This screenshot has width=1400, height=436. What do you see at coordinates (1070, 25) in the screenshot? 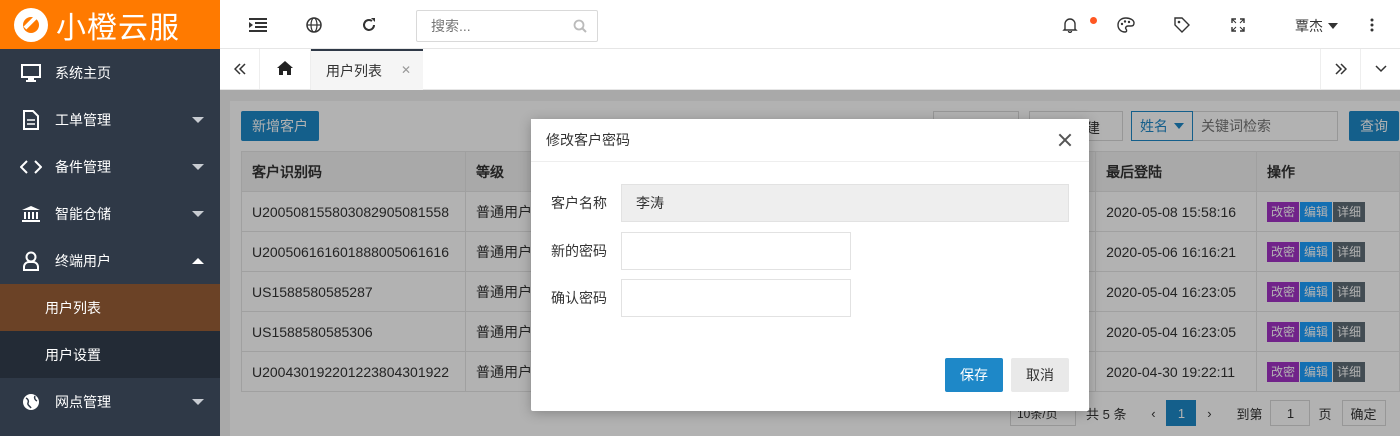
I see `bell-icon` at bounding box center [1070, 25].